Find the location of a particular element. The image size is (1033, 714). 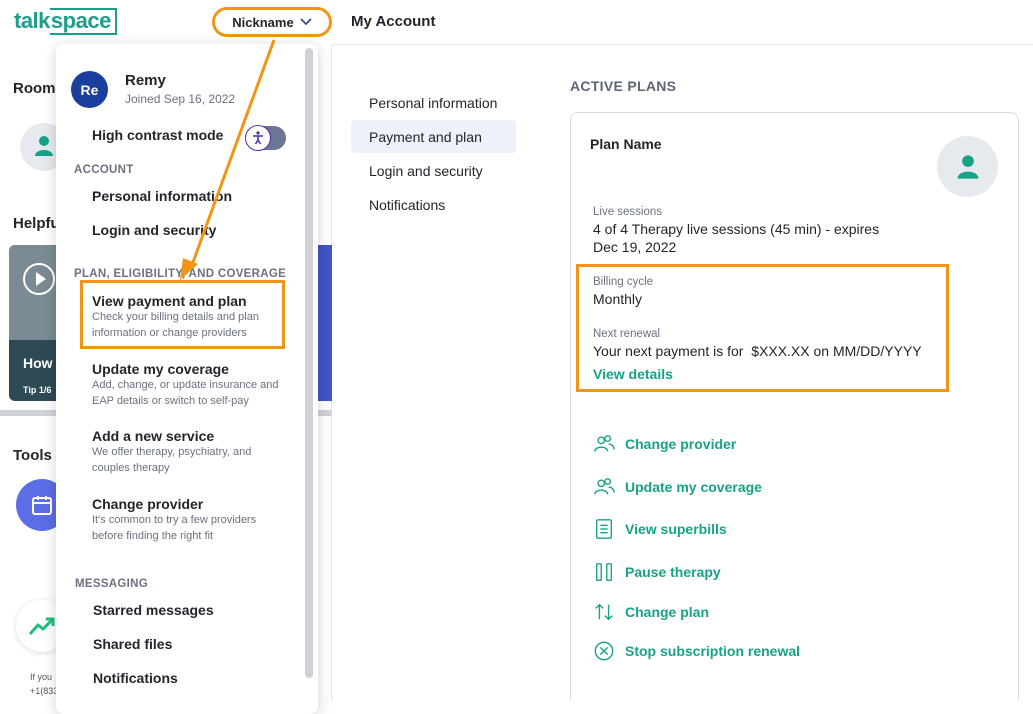

live-sessions-label: Live sessions is located at coordinates (628, 212).